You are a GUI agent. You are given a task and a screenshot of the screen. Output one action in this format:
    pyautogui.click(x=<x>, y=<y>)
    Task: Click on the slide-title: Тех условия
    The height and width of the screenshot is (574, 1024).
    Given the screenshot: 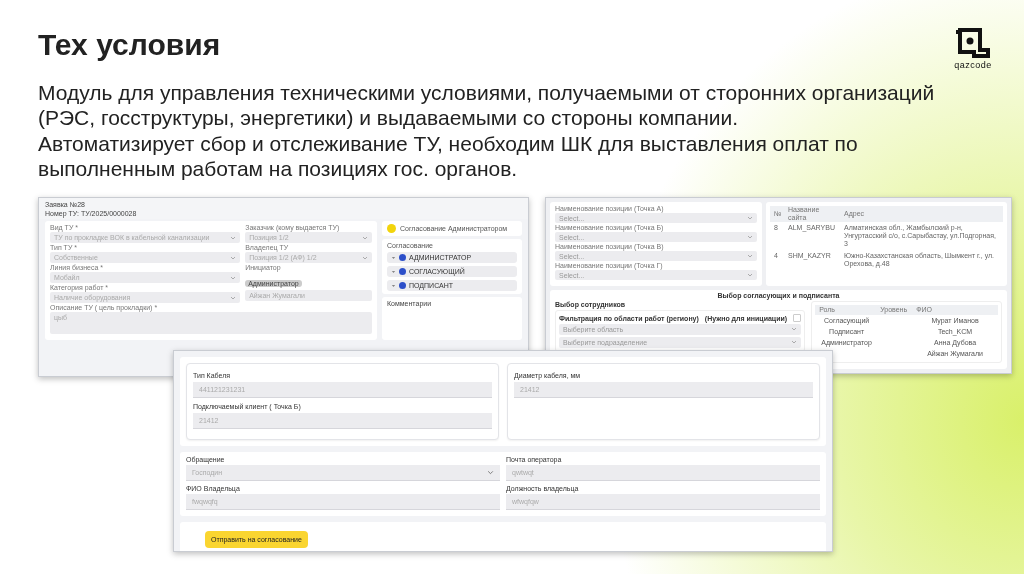 What is the action you would take?
    pyautogui.click(x=129, y=45)
    